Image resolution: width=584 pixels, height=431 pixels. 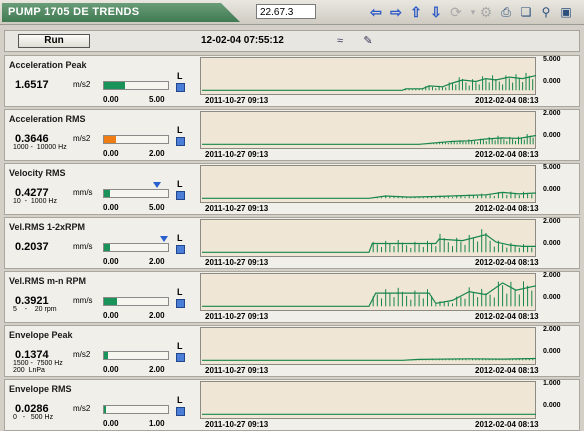 What do you see at coordinates (32, 85) in the screenshot?
I see `measurement-value: 1.6517` at bounding box center [32, 85].